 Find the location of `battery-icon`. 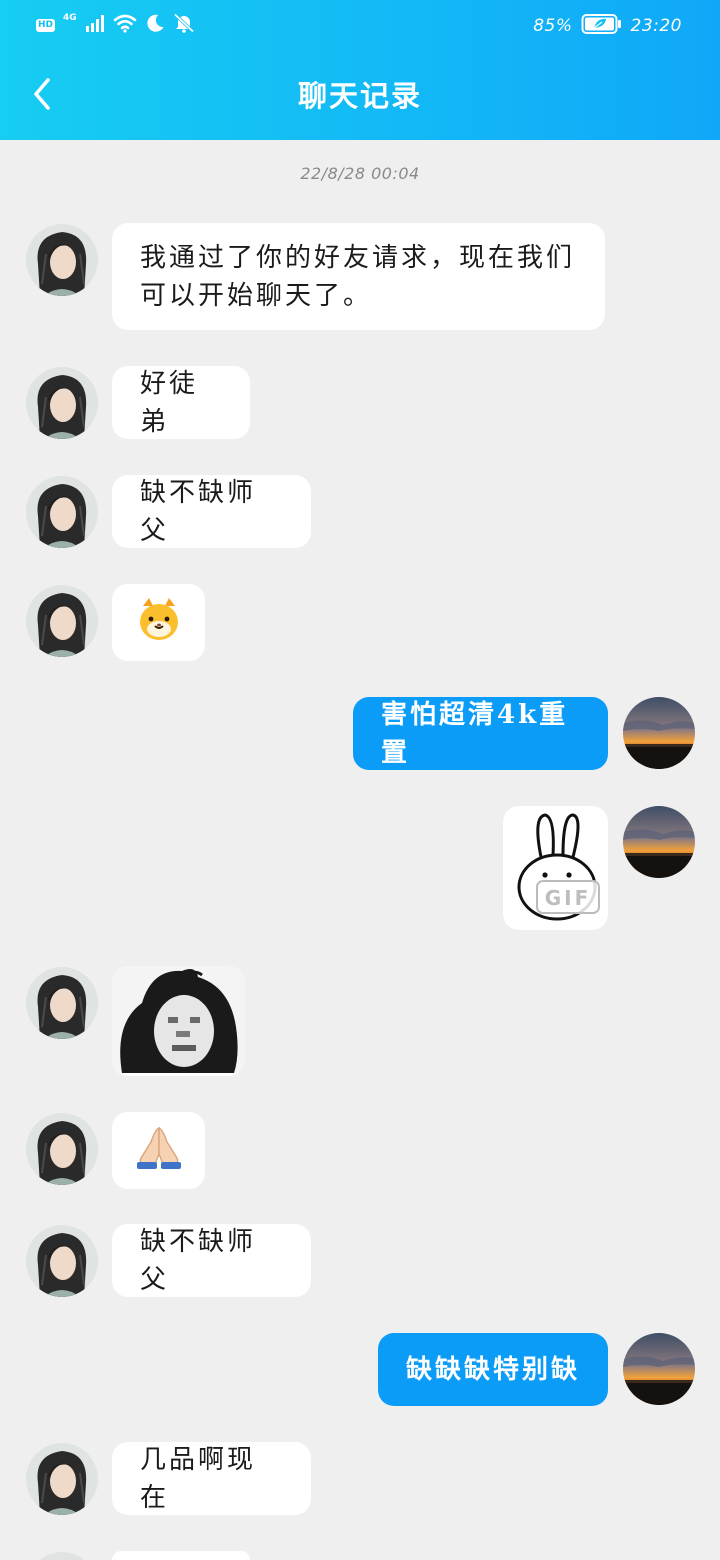

battery-icon is located at coordinates (602, 26).